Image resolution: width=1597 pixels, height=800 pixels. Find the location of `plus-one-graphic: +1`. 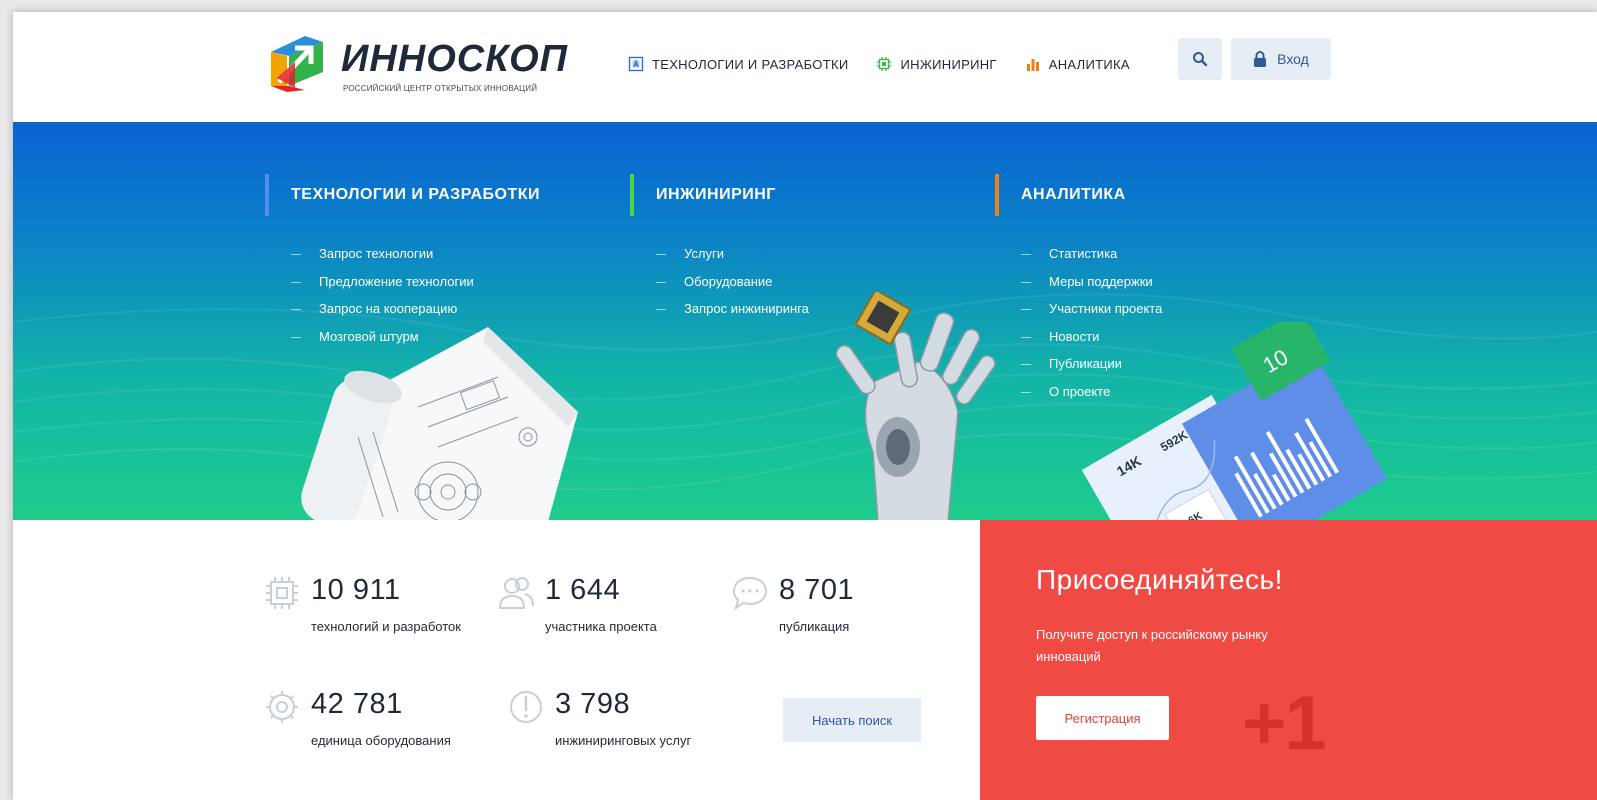

plus-one-graphic: +1 is located at coordinates (1284, 723).